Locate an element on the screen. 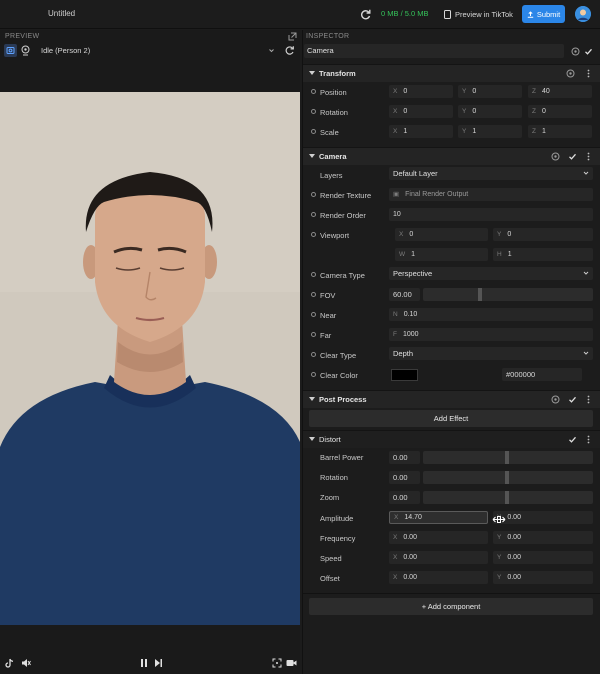 This screenshot has width=600, height=674. submit-button: Submit is located at coordinates (543, 14).